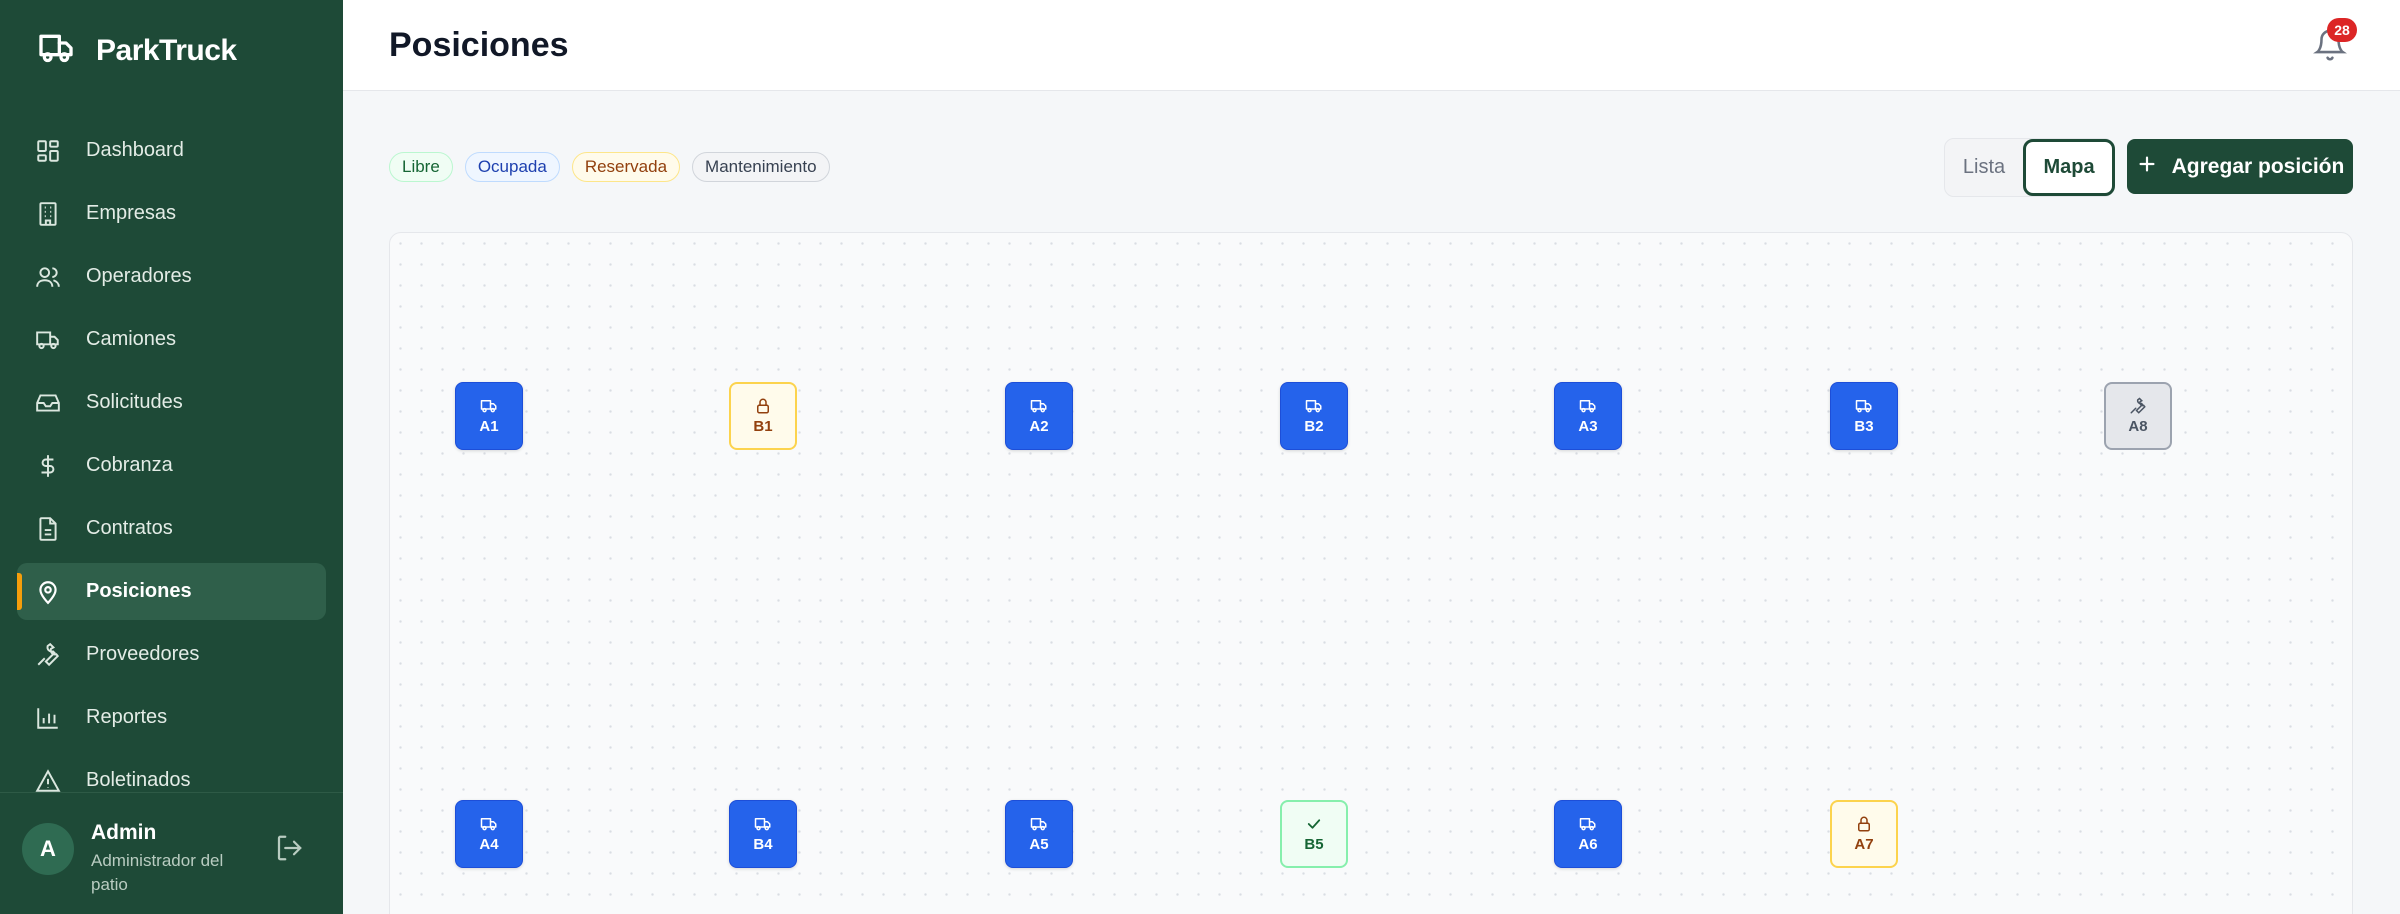 This screenshot has height=914, width=2400. Describe the element at coordinates (131, 213) in the screenshot. I see `sidebar-item-label: Empresas` at that location.